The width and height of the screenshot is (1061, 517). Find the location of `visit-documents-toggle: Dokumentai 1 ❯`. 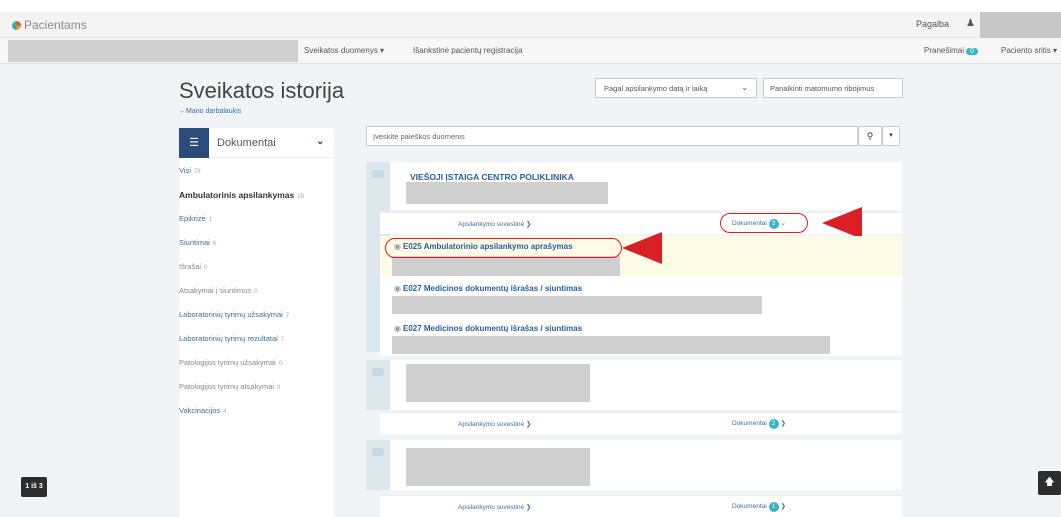

visit-documents-toggle: Dokumentai 1 ❯ is located at coordinates (759, 507).